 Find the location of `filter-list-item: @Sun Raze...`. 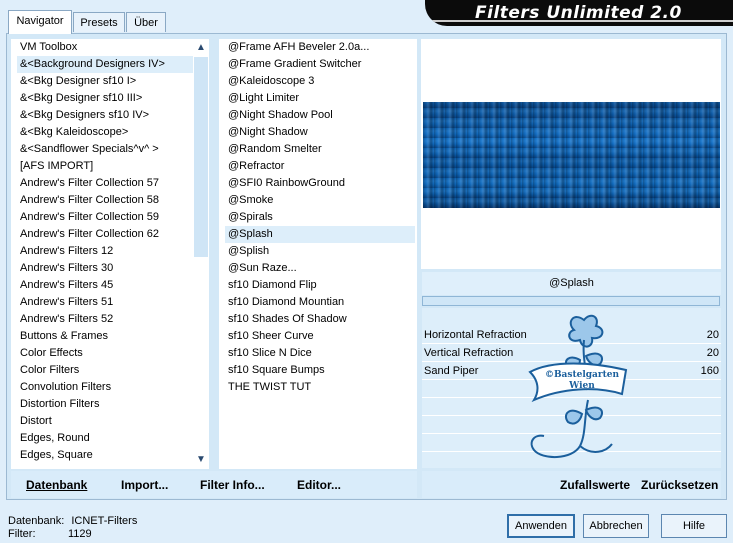

filter-list-item: @Sun Raze... is located at coordinates (320, 268).